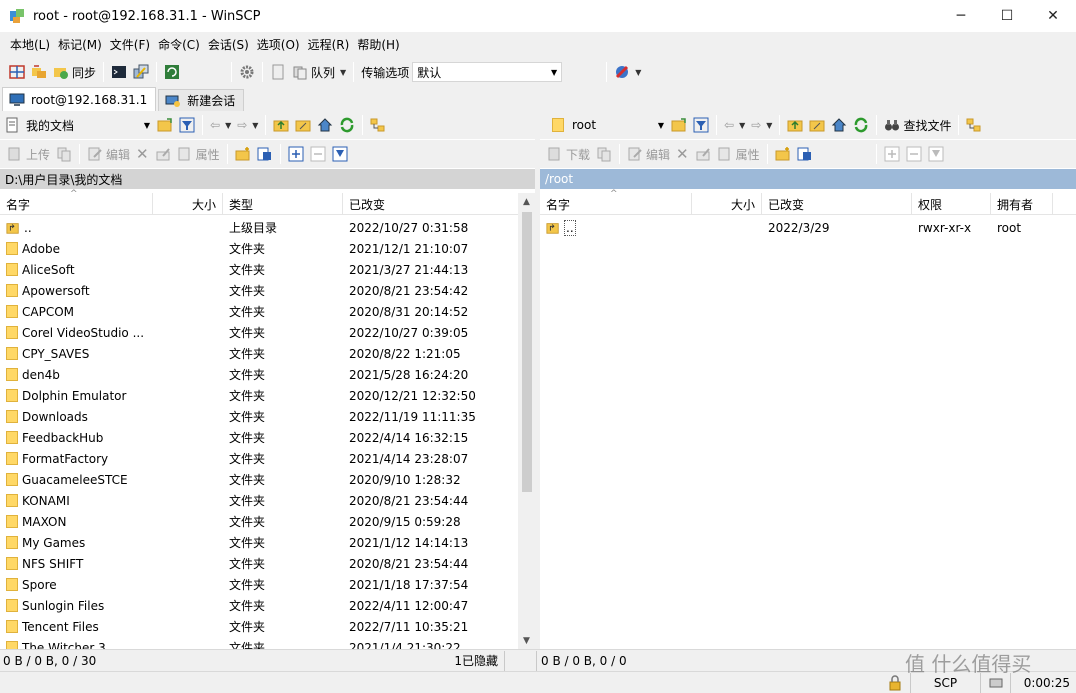  I want to click on remote-root-dir-button, so click(817, 125).